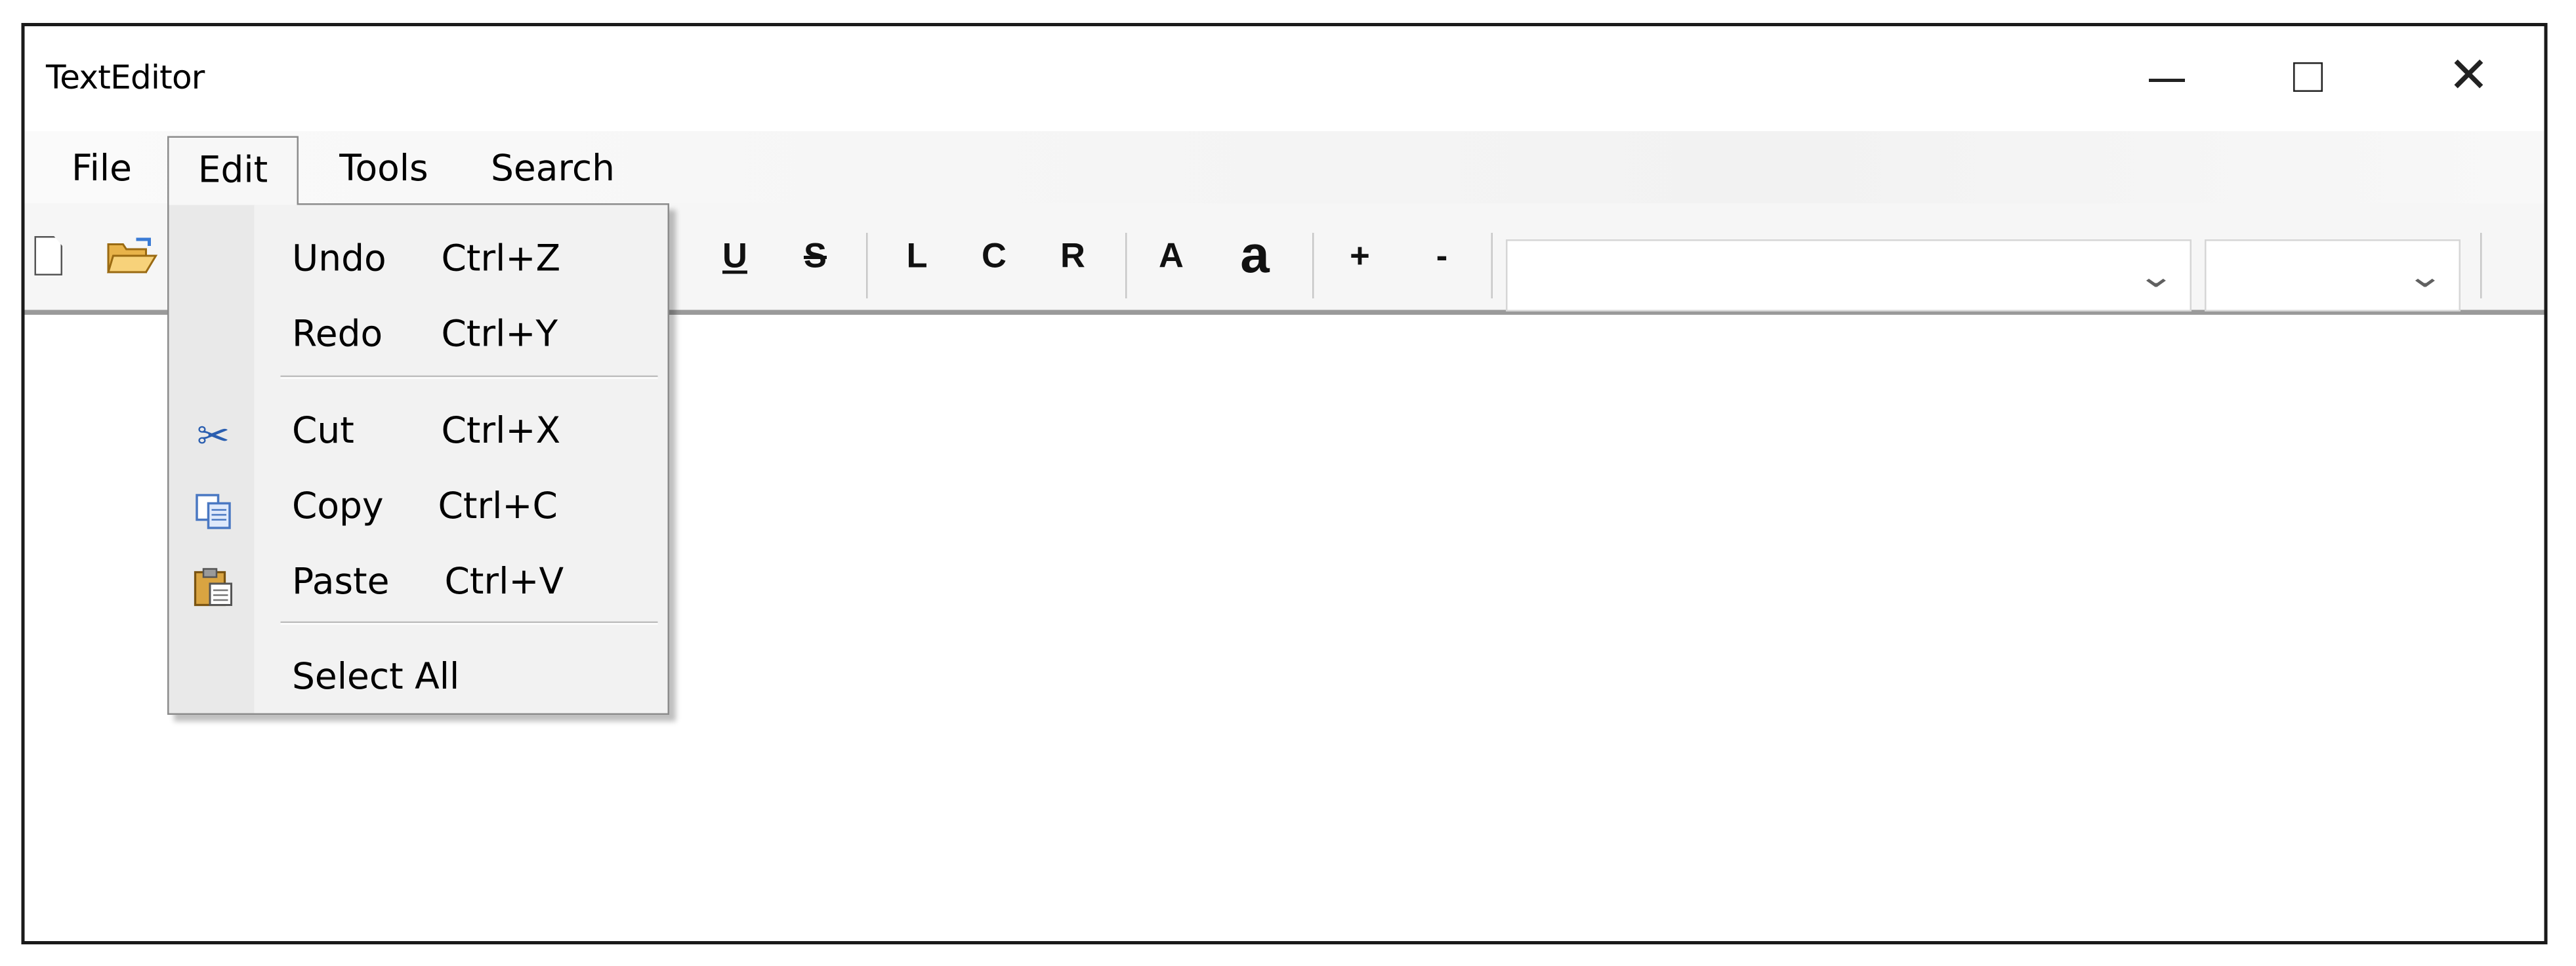  What do you see at coordinates (504, 583) in the screenshot?
I see `menu-item-shortcut: Ctrl+V` at bounding box center [504, 583].